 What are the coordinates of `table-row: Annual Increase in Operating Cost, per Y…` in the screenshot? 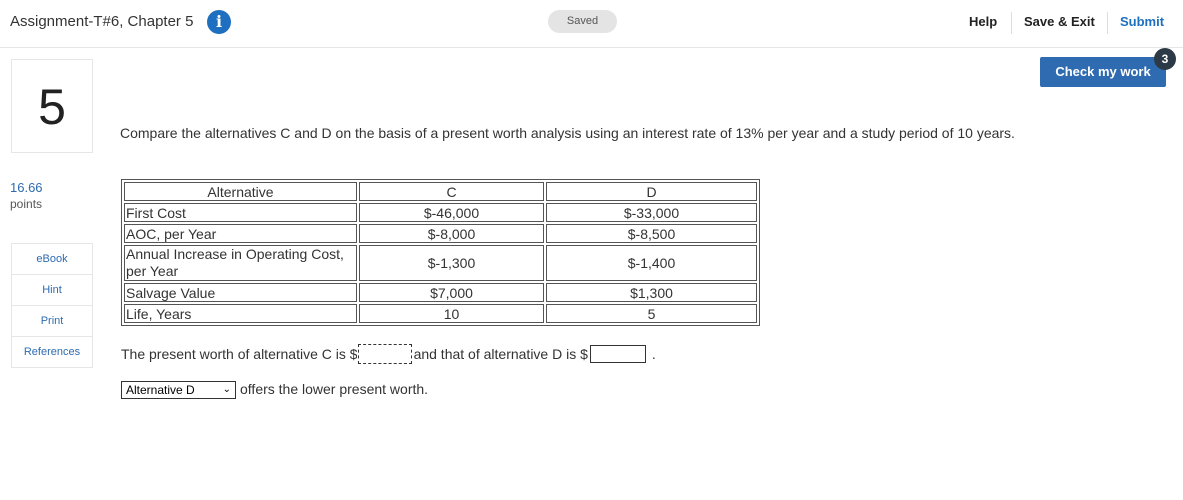 It's located at (440, 263).